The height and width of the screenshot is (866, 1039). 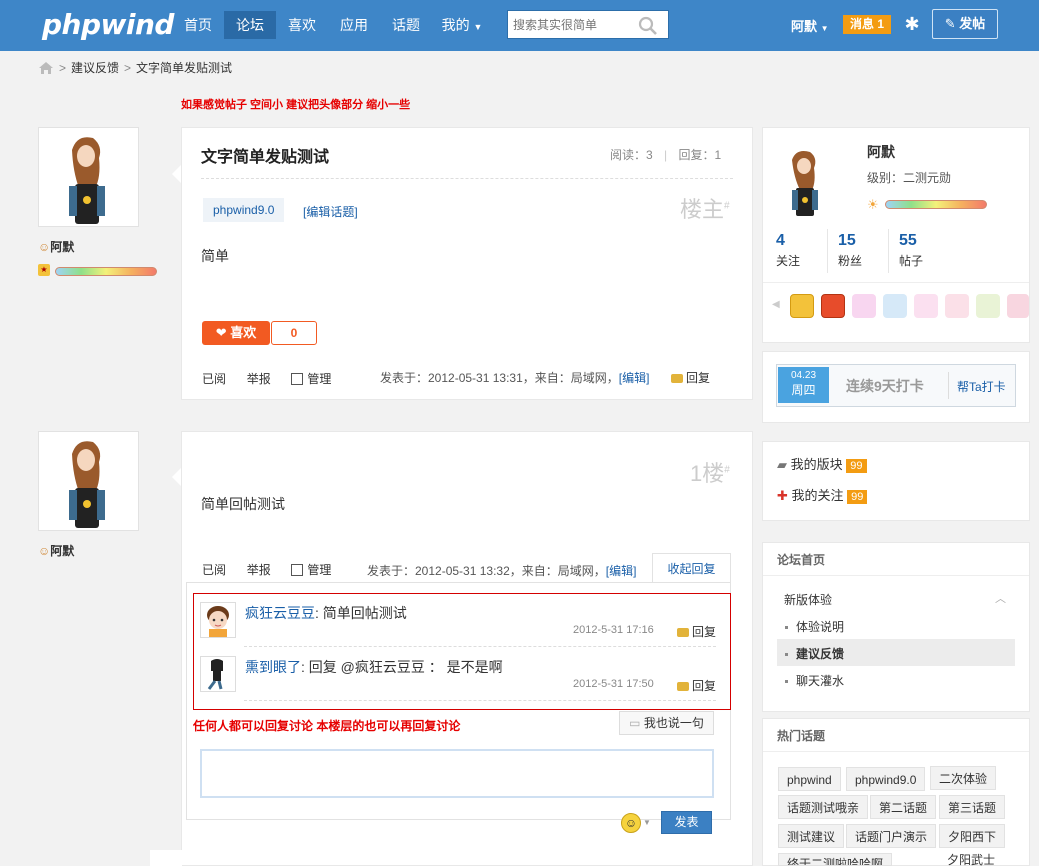 I want to click on nav-home: 首页, so click(x=198, y=25).